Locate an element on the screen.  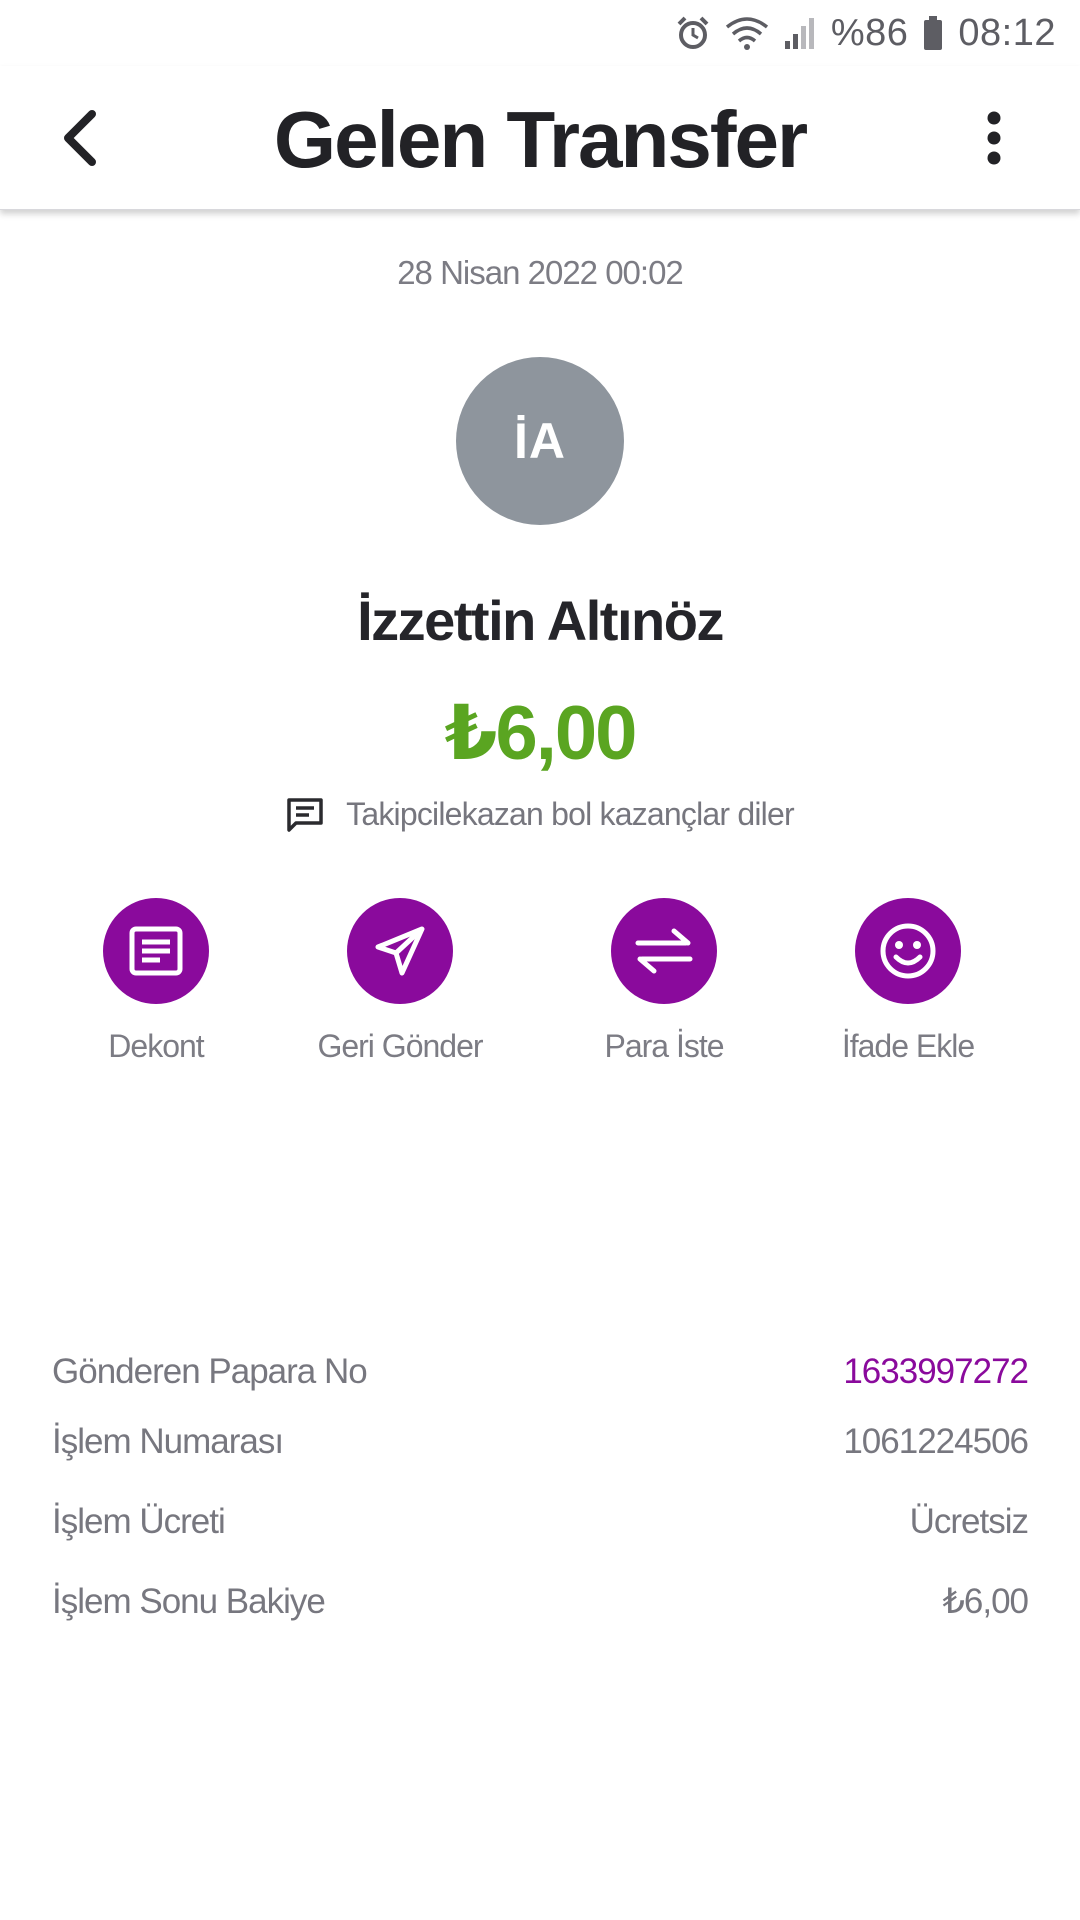
transfer-amount: ₺6,00 is located at coordinates (541, 733).